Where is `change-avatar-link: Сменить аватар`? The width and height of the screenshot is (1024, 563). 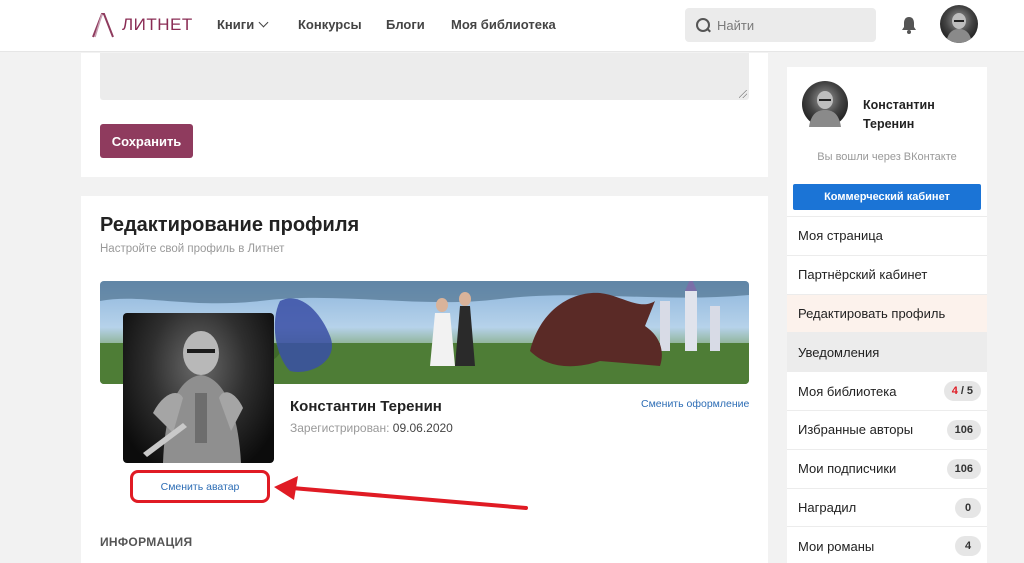
change-avatar-link: Сменить аватар is located at coordinates (200, 487).